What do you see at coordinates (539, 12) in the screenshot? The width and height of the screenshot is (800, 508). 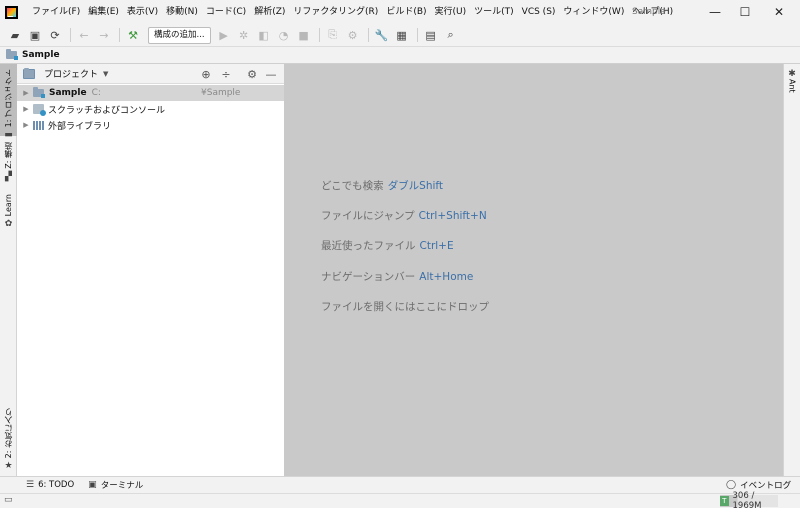 I see `menu-vcs: VCS (S)` at bounding box center [539, 12].